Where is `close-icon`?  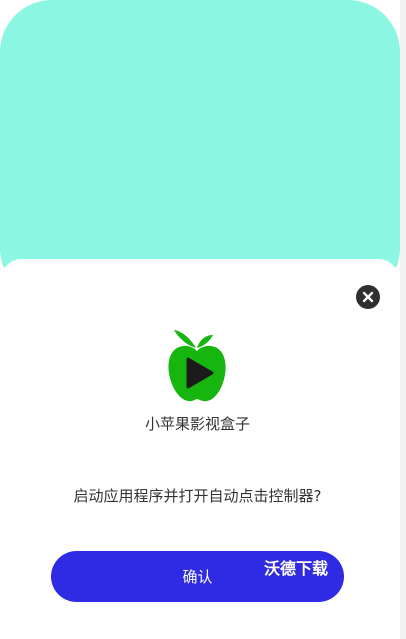 close-icon is located at coordinates (368, 297).